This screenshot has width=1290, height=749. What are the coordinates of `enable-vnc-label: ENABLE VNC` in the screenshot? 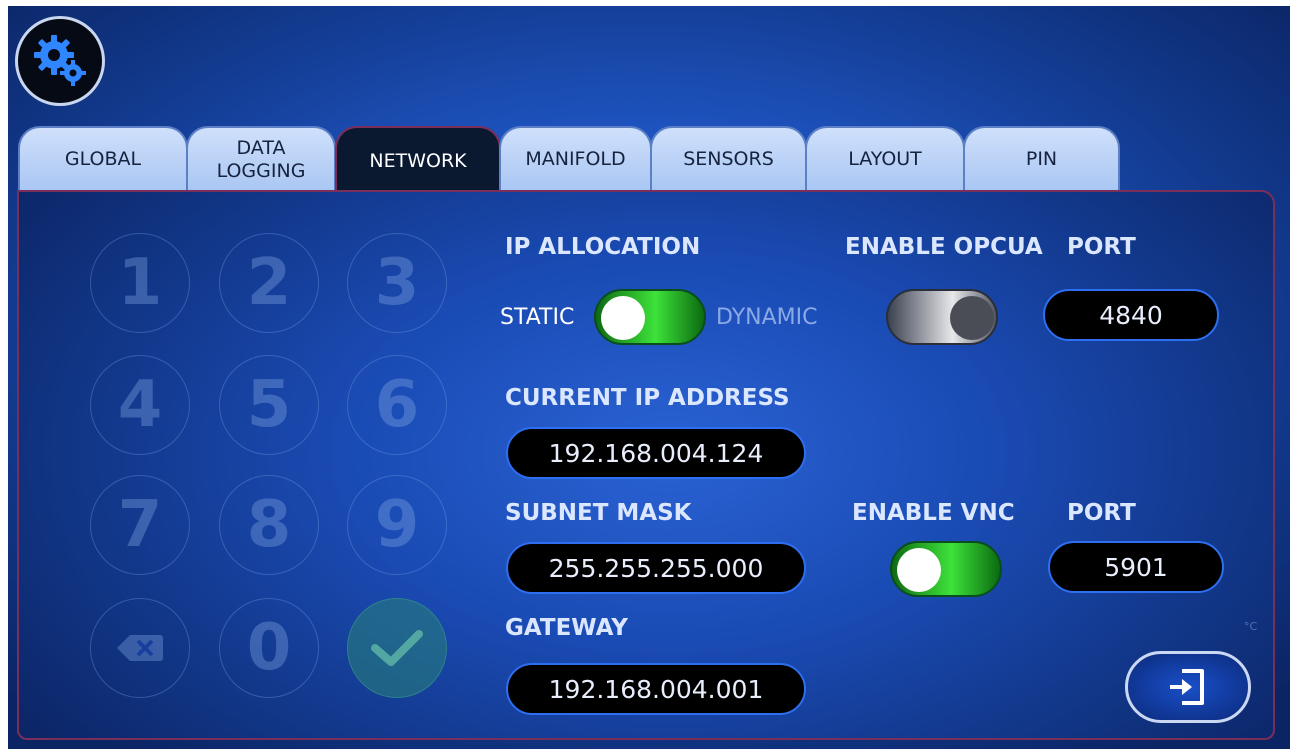 It's located at (933, 513).